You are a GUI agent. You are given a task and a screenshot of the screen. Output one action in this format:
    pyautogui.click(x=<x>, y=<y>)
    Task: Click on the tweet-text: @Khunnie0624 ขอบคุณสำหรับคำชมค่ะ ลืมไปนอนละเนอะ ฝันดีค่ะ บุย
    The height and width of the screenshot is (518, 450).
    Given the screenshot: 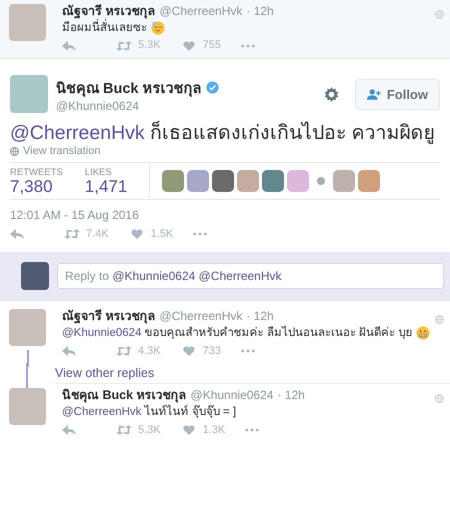 What is the action you would take?
    pyautogui.click(x=237, y=333)
    